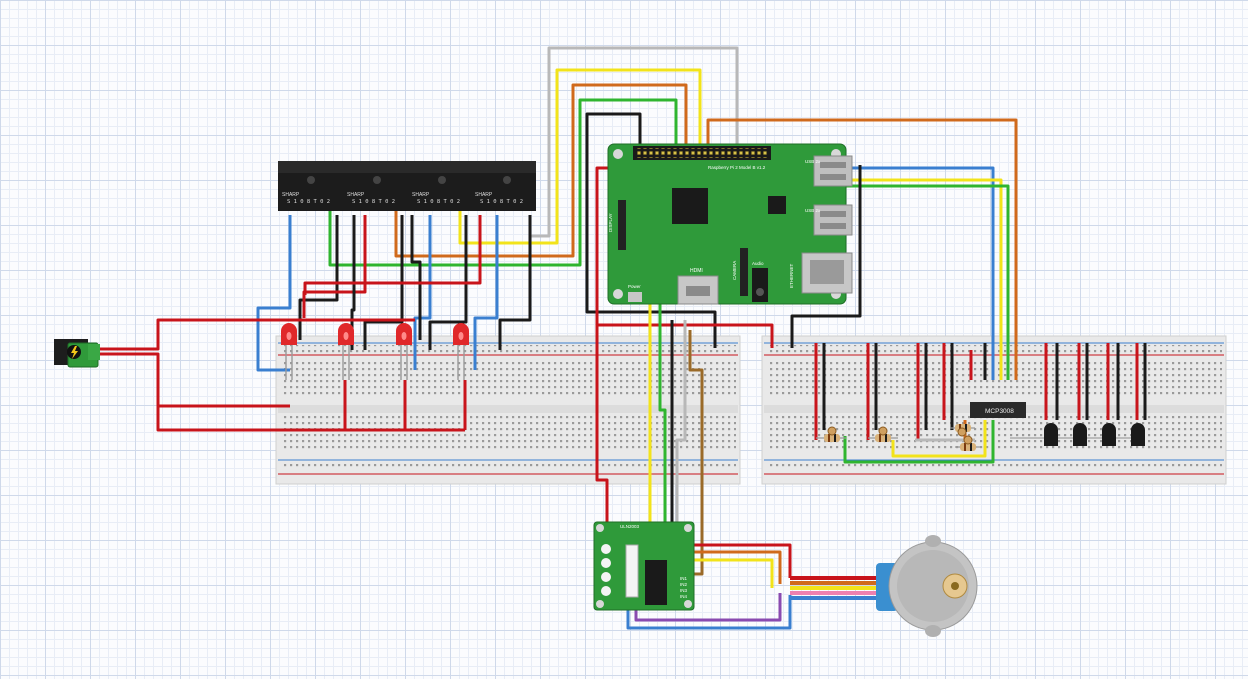  I want to click on svg-text: Power, so click(634, 286).